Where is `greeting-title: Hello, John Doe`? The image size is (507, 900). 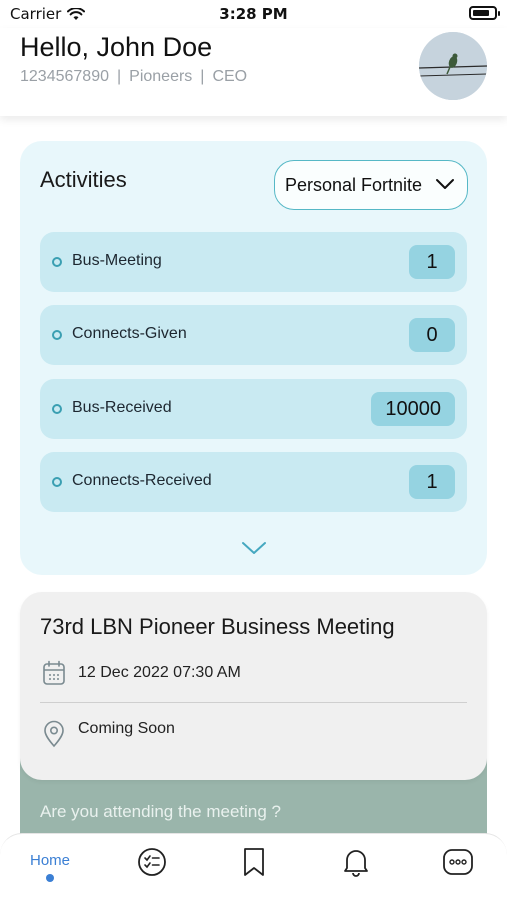
greeting-title: Hello, John Doe is located at coordinates (116, 47).